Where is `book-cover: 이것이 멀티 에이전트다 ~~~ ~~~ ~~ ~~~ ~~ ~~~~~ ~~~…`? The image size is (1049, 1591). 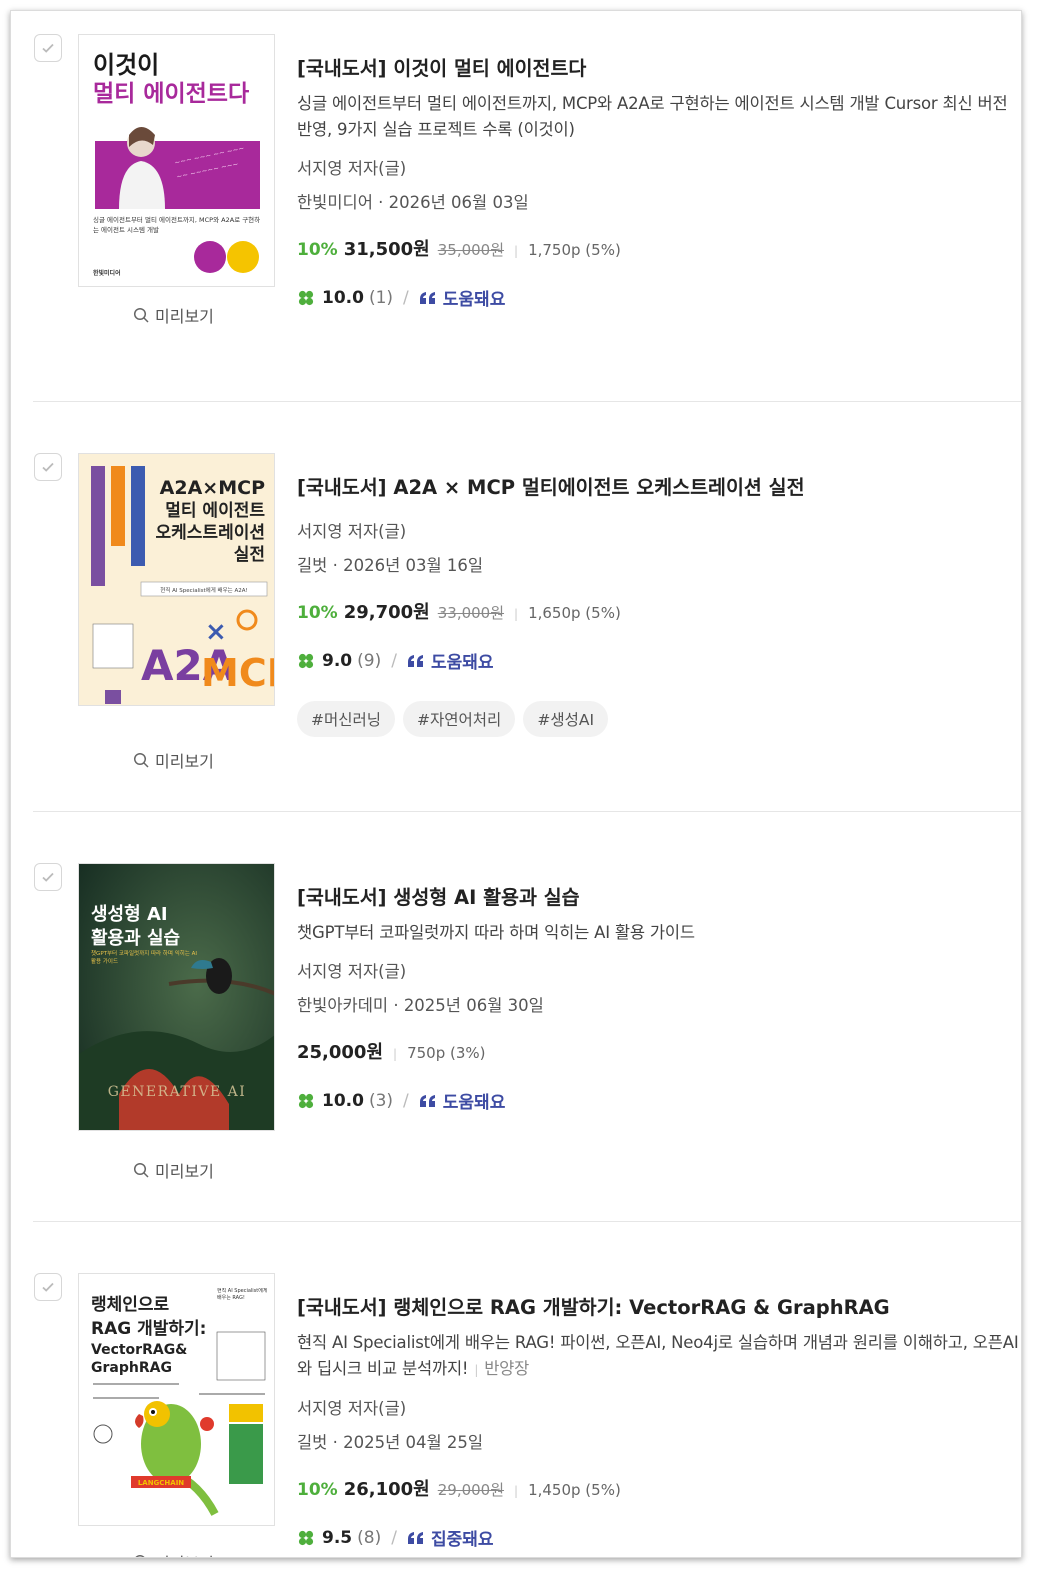 book-cover: 이것이 멀티 에이전트다 ~~~ ~~~ ~~ ~~~ ~~ ~~~~~ ~~~… is located at coordinates (176, 160).